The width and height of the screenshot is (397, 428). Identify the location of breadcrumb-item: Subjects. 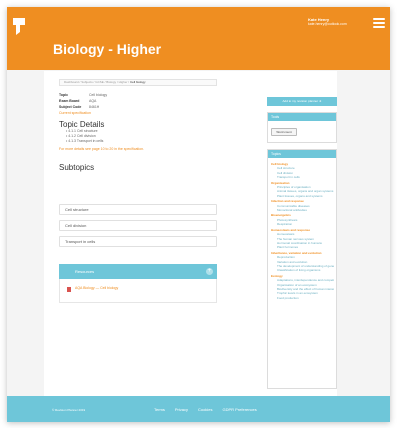
(87, 82).